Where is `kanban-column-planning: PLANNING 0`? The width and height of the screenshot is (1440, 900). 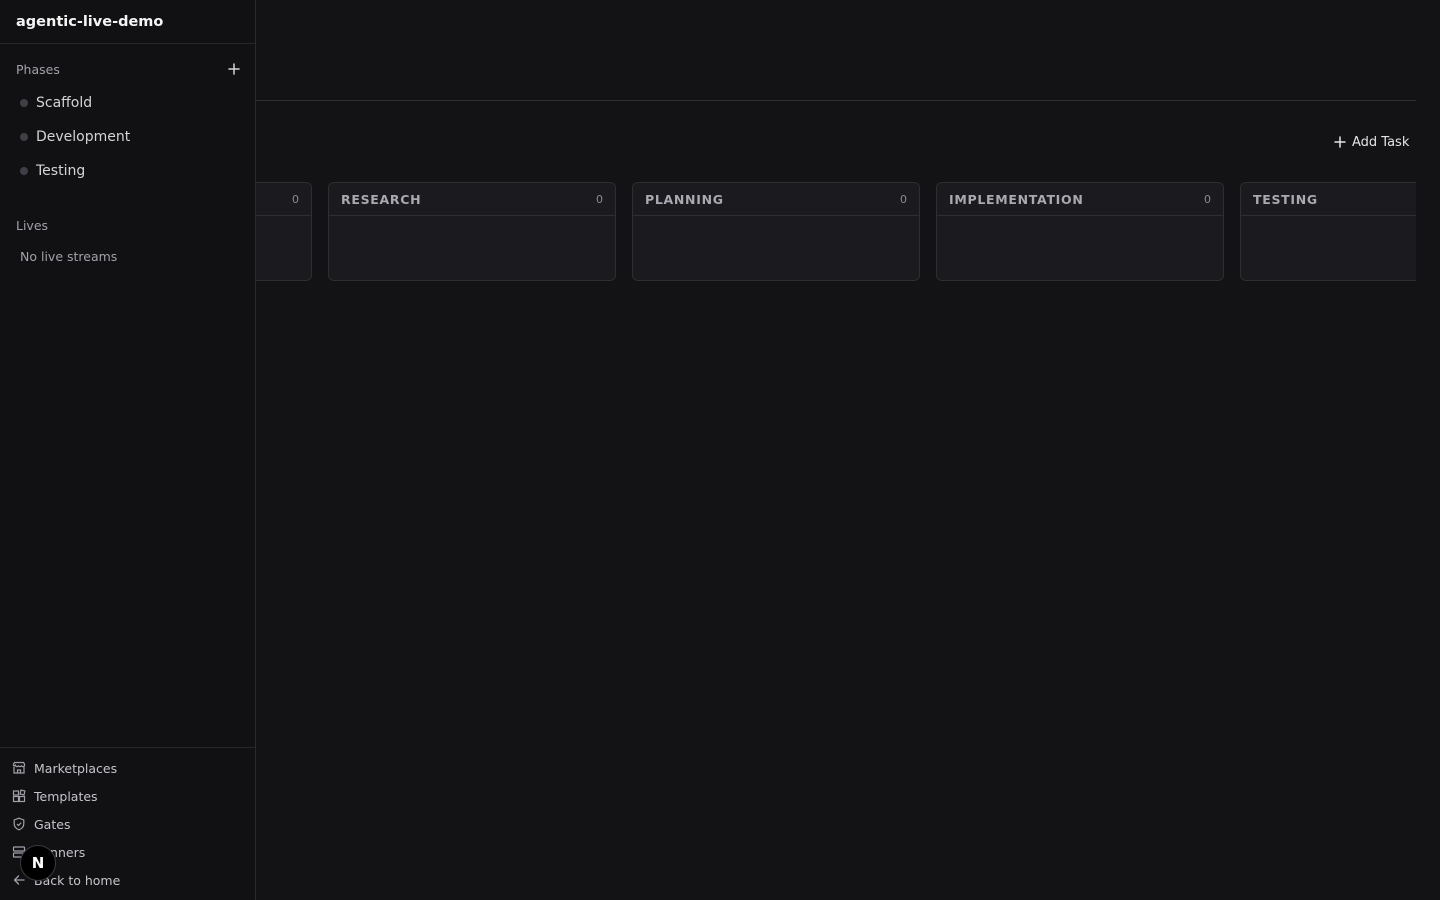 kanban-column-planning: PLANNING 0 is located at coordinates (776, 231).